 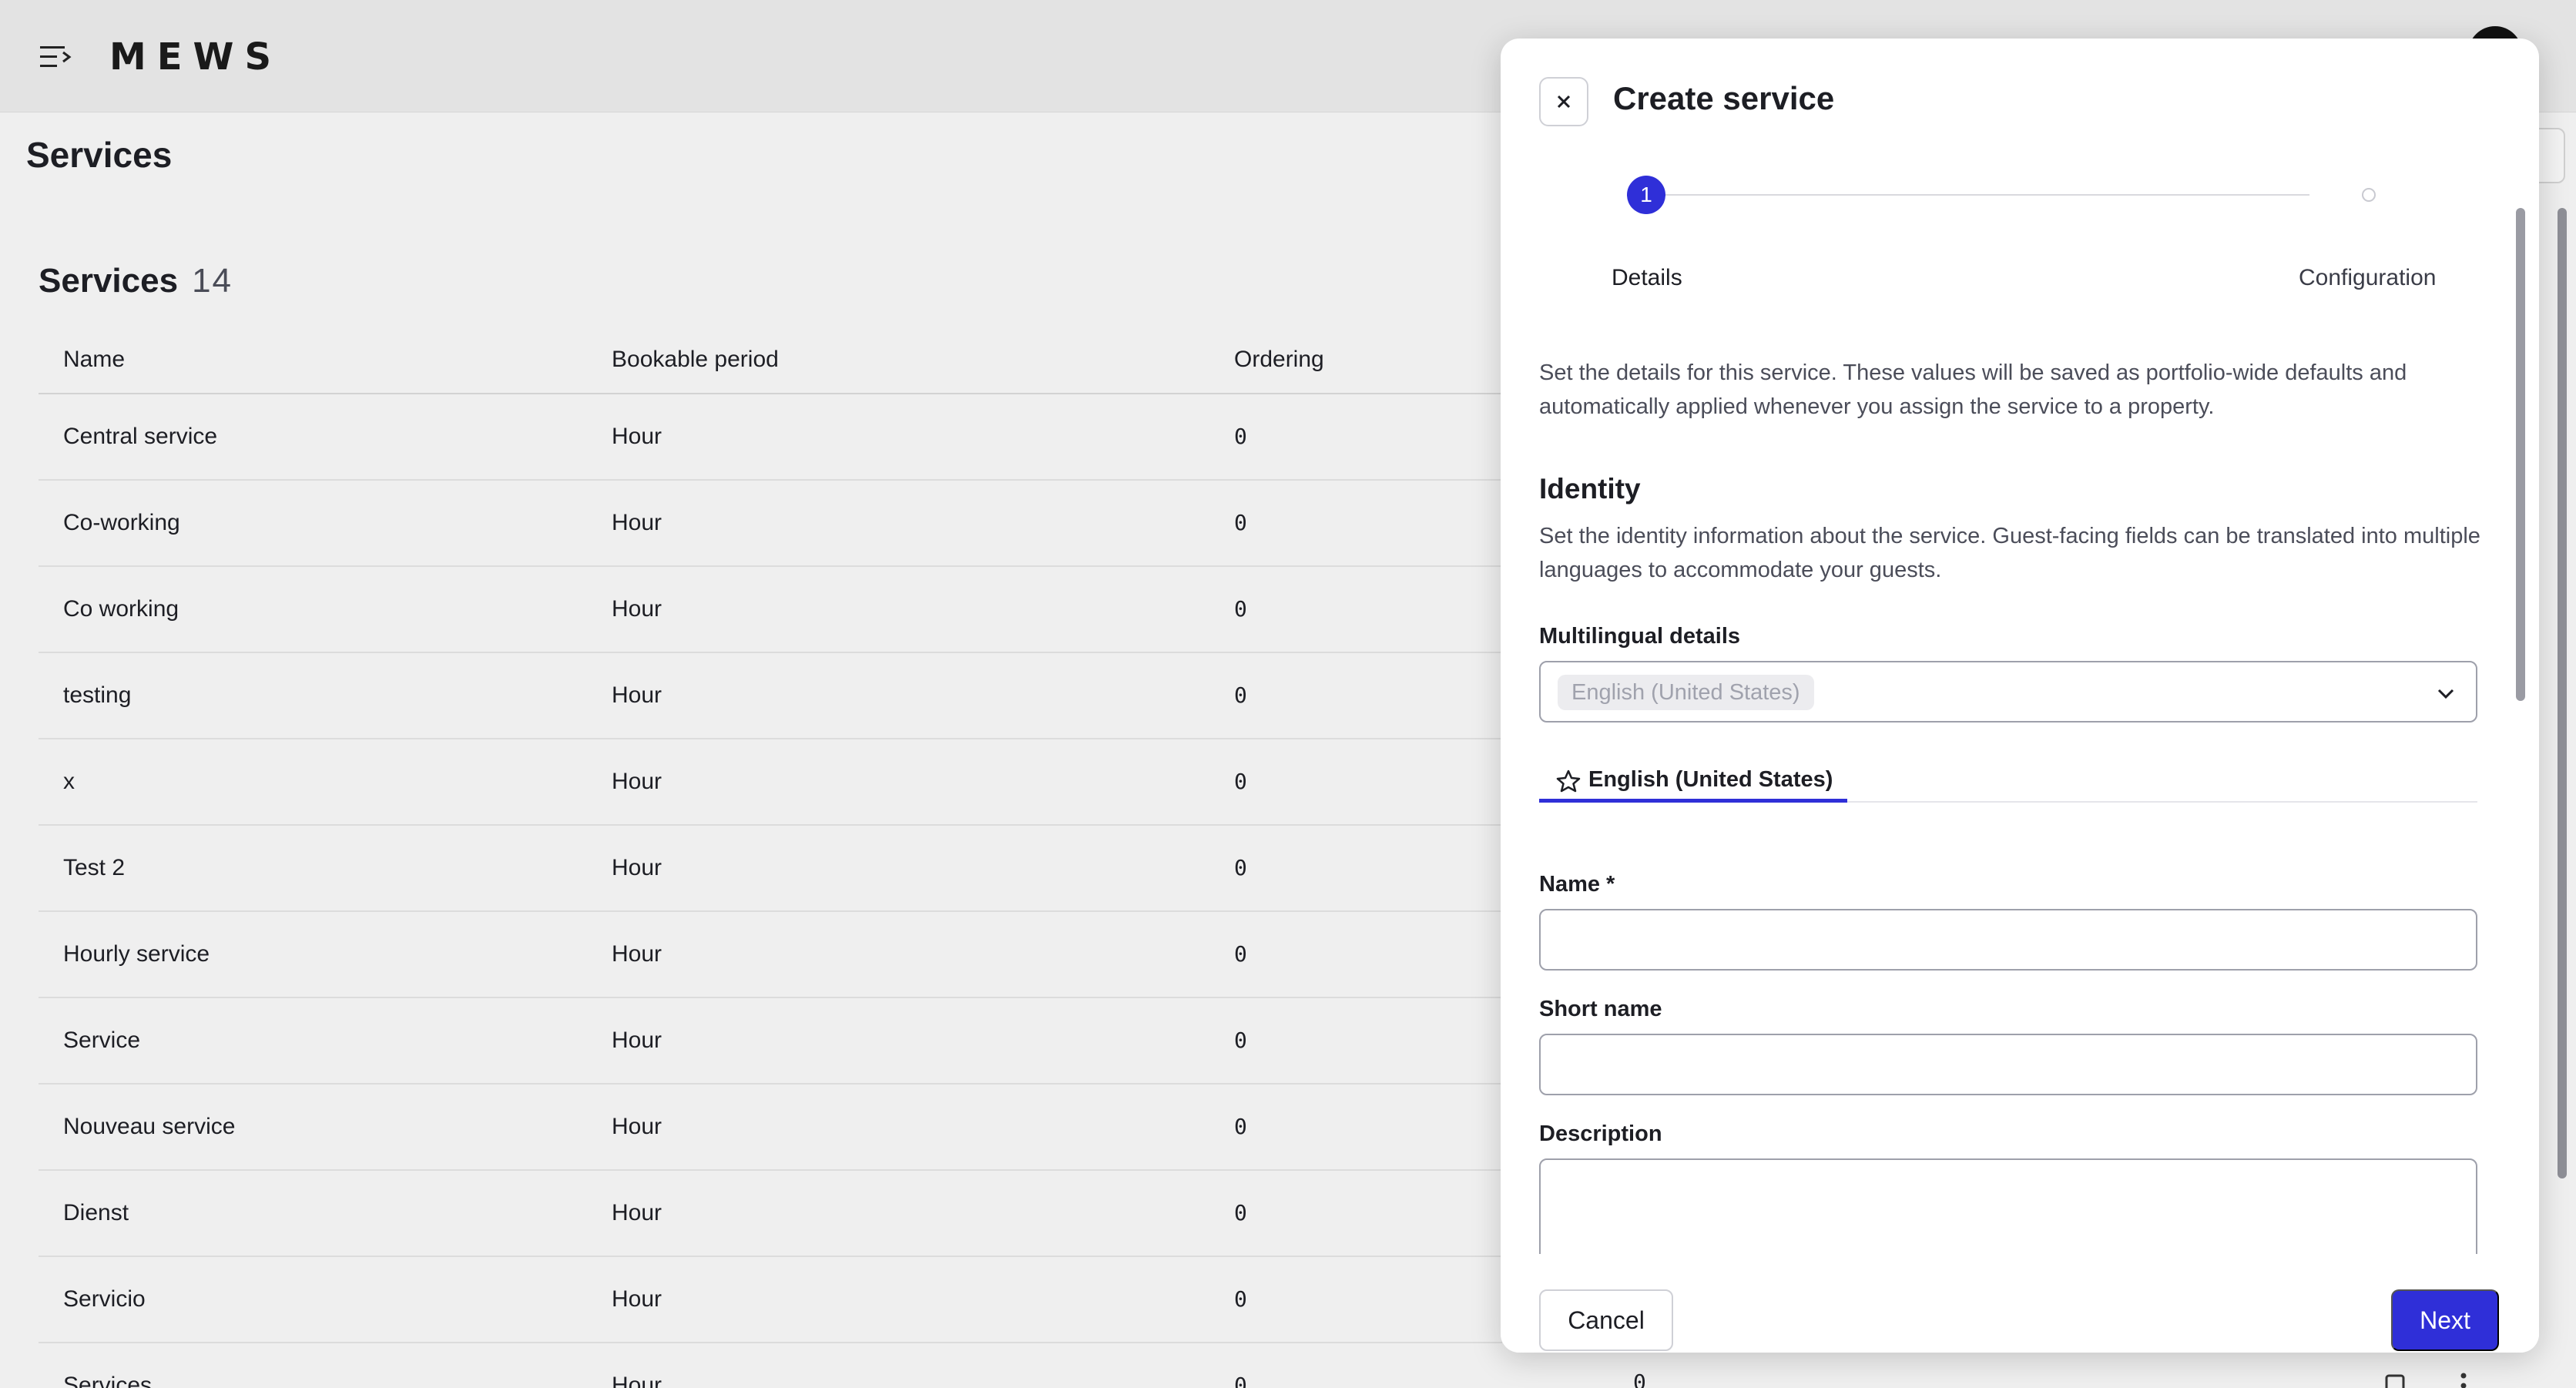 I want to click on next-button: Next, so click(x=2445, y=1320).